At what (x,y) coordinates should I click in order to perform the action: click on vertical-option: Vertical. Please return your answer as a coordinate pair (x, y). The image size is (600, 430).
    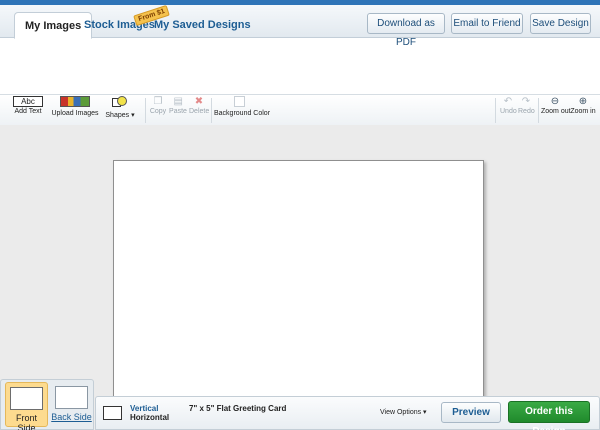
    Looking at the image, I should click on (144, 408).